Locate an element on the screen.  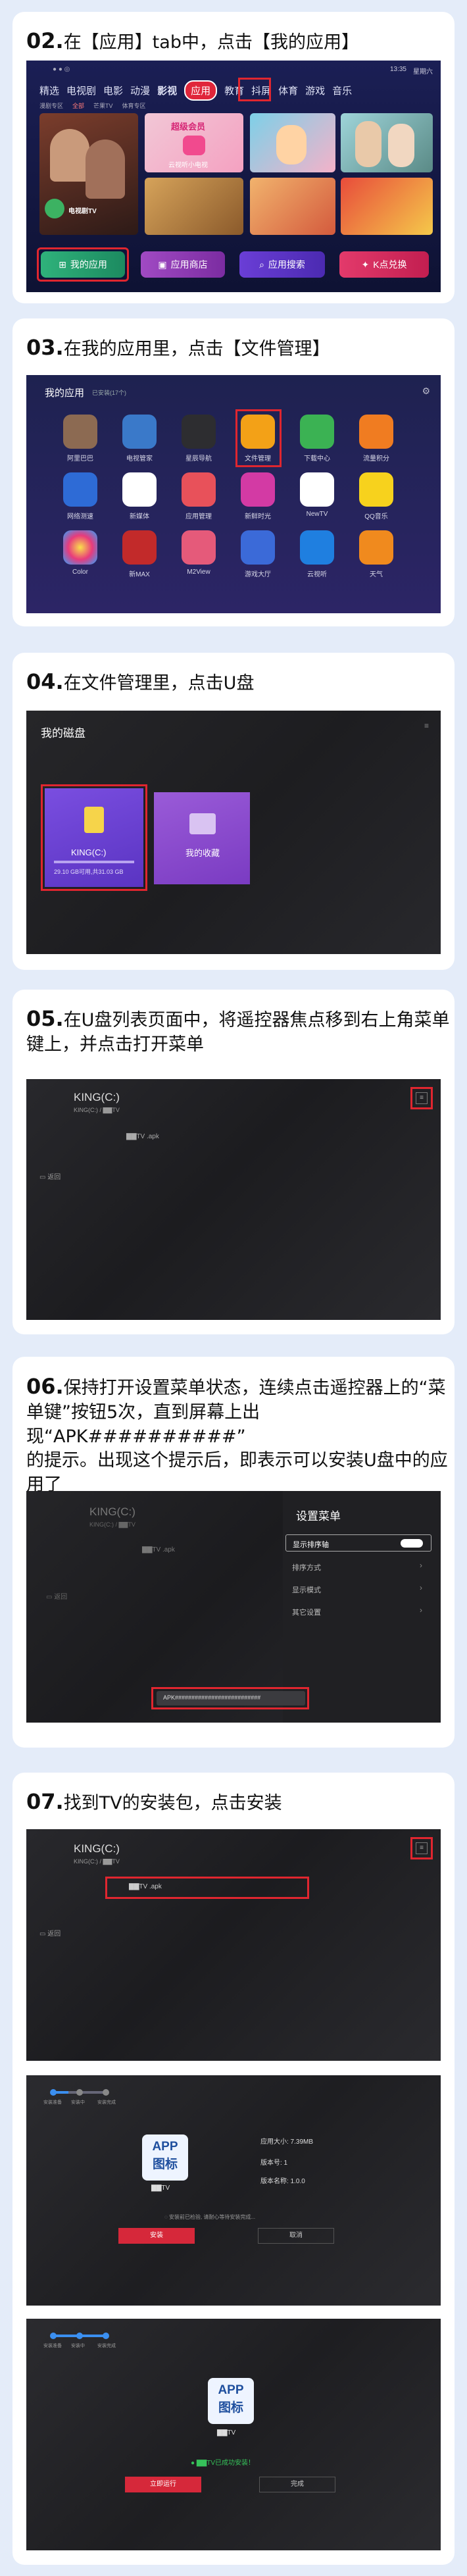
app-icon-cloud is located at coordinates (317, 547).